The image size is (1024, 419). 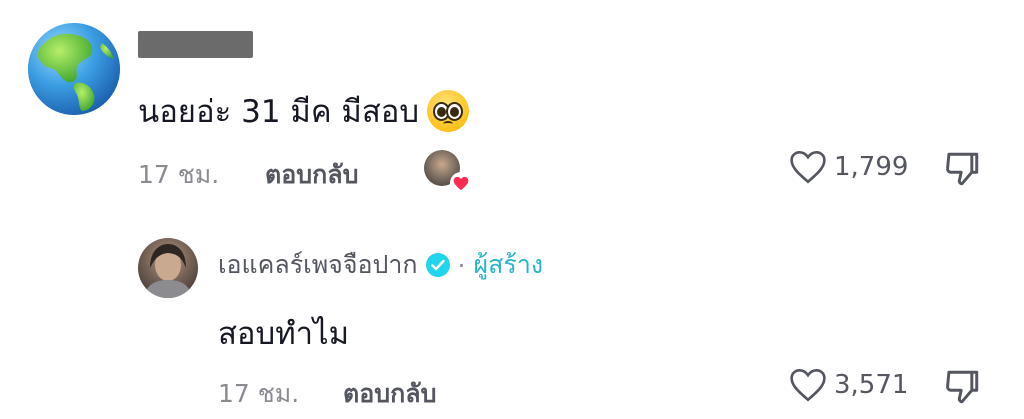 I want to click on reply-author-line: เอแคลร์เพจจือปาก · ผู้สร้าง, so click(x=380, y=265).